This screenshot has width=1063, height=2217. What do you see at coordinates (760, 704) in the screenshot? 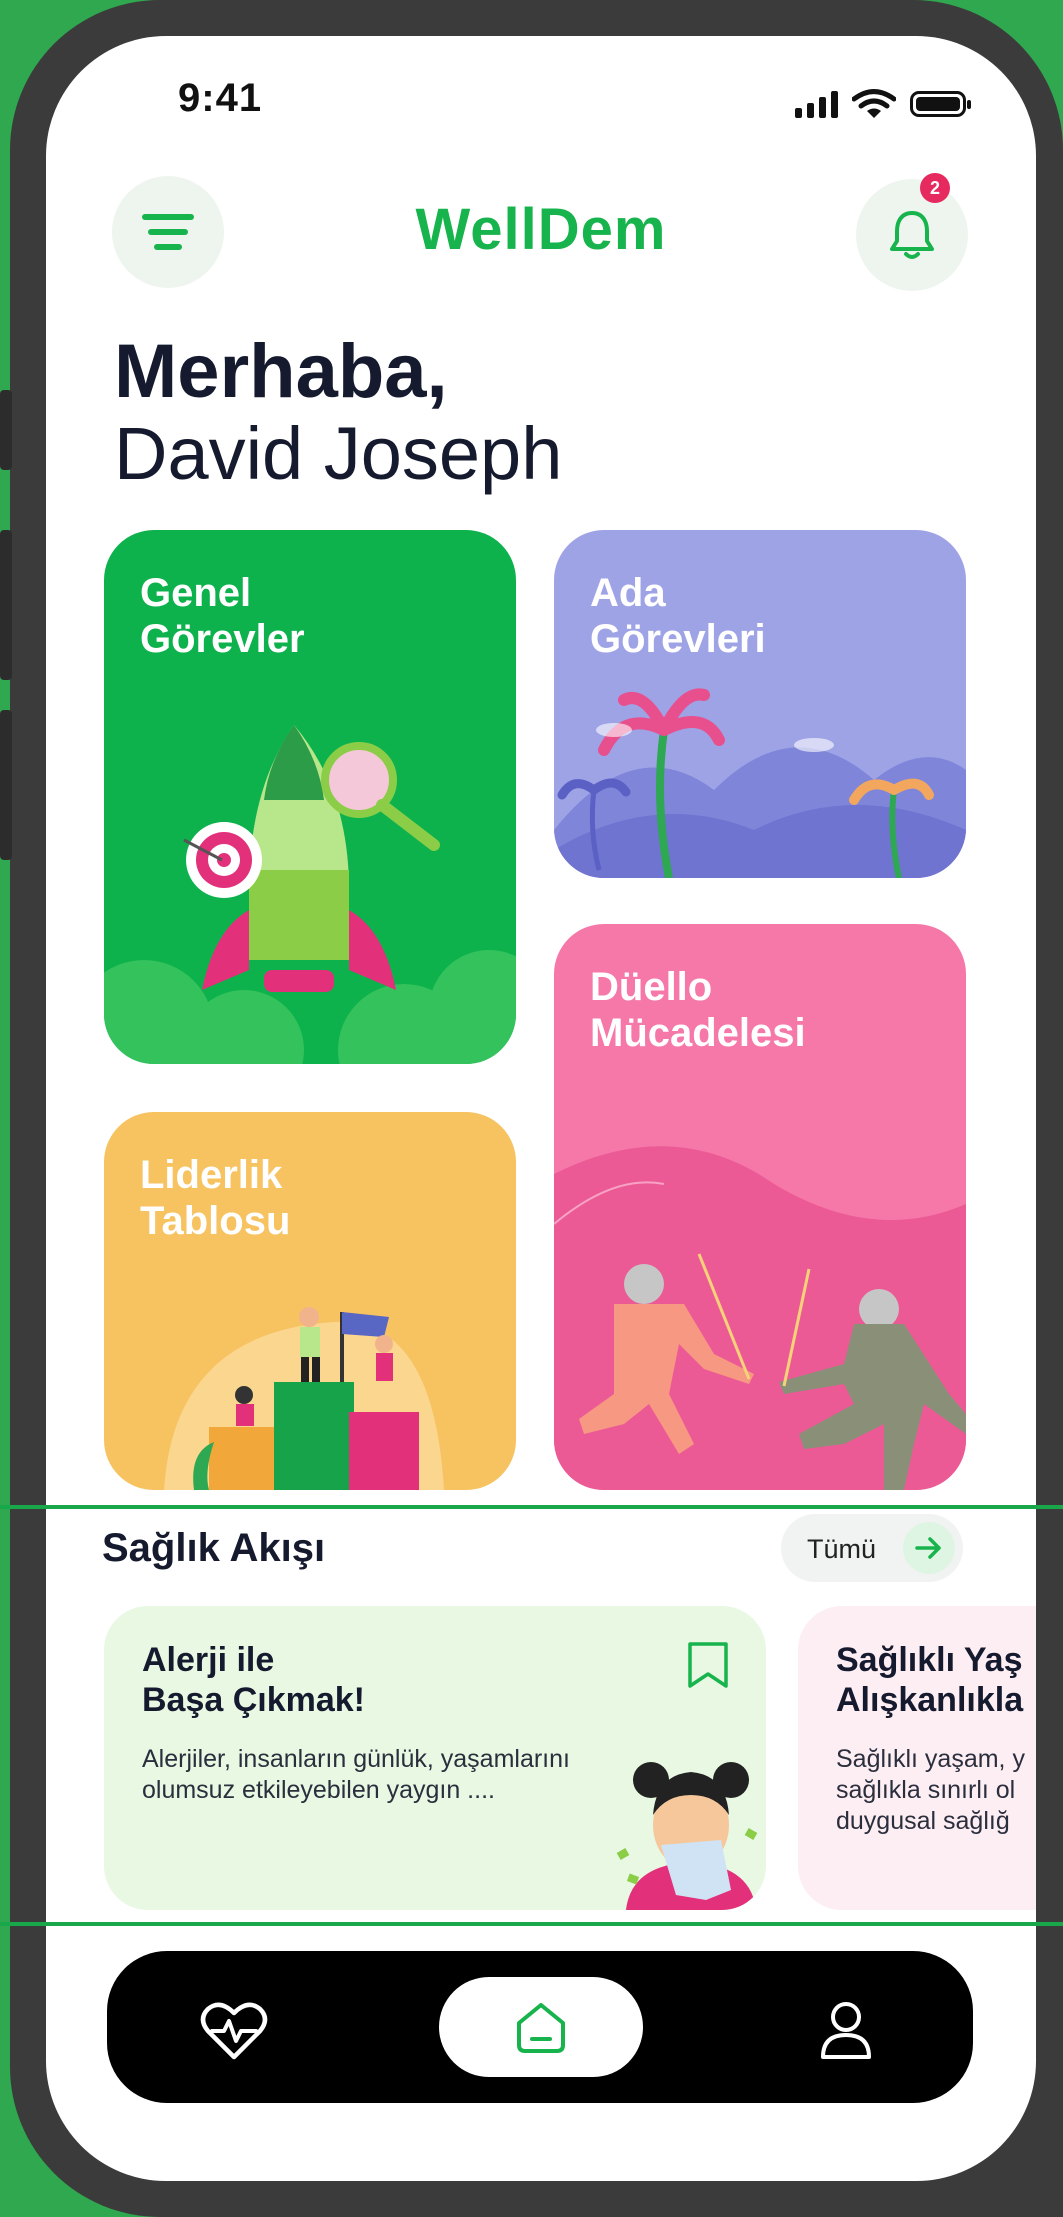
I see `card-island-tasks: Ada Görevleri` at bounding box center [760, 704].